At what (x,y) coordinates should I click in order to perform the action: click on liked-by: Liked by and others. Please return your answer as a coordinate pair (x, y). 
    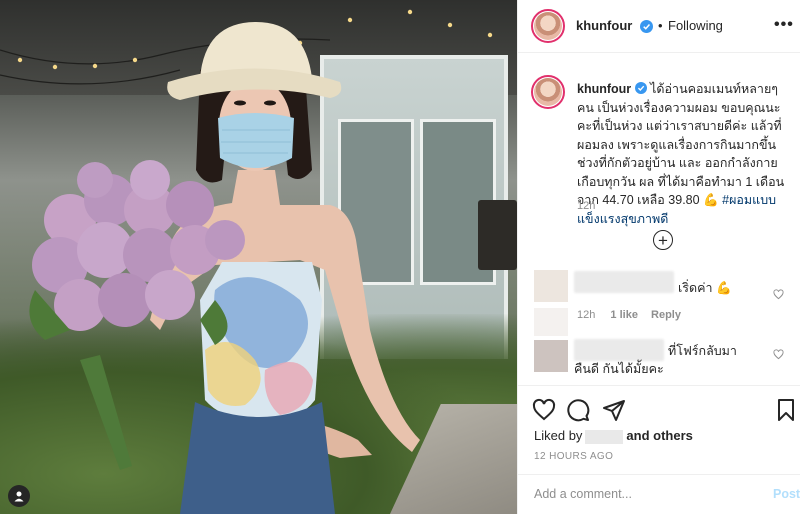
    Looking at the image, I should click on (613, 436).